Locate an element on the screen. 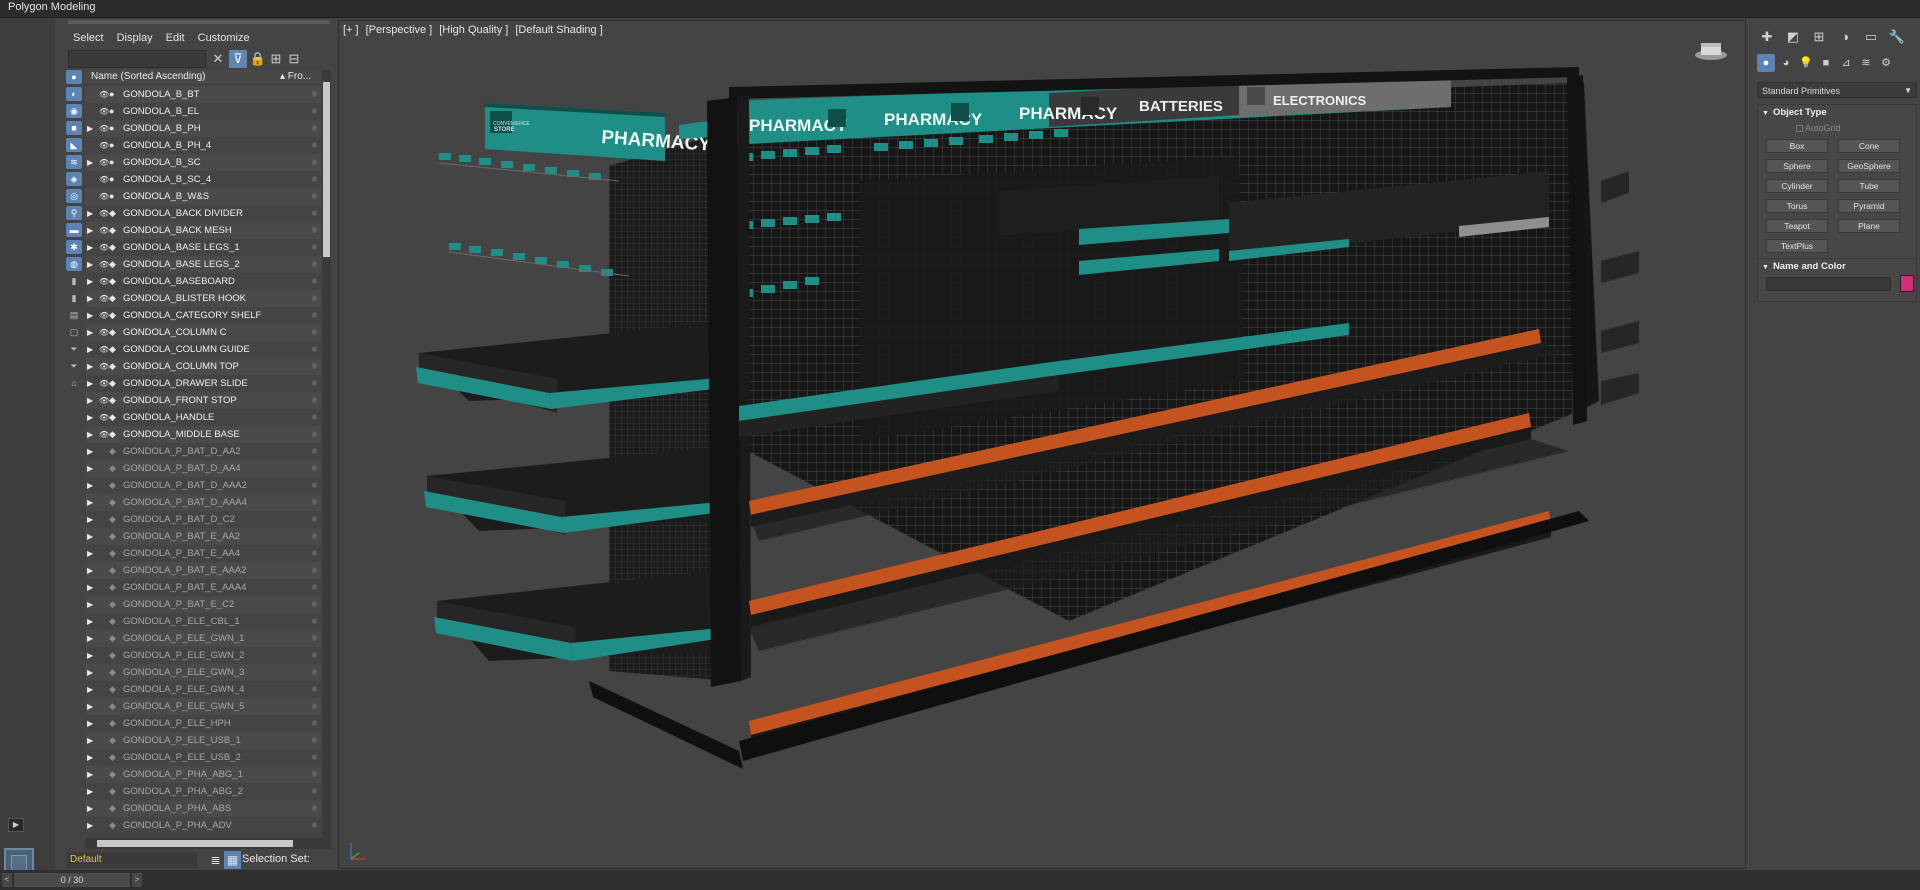  filter-icon: ⊽ is located at coordinates (238, 59).